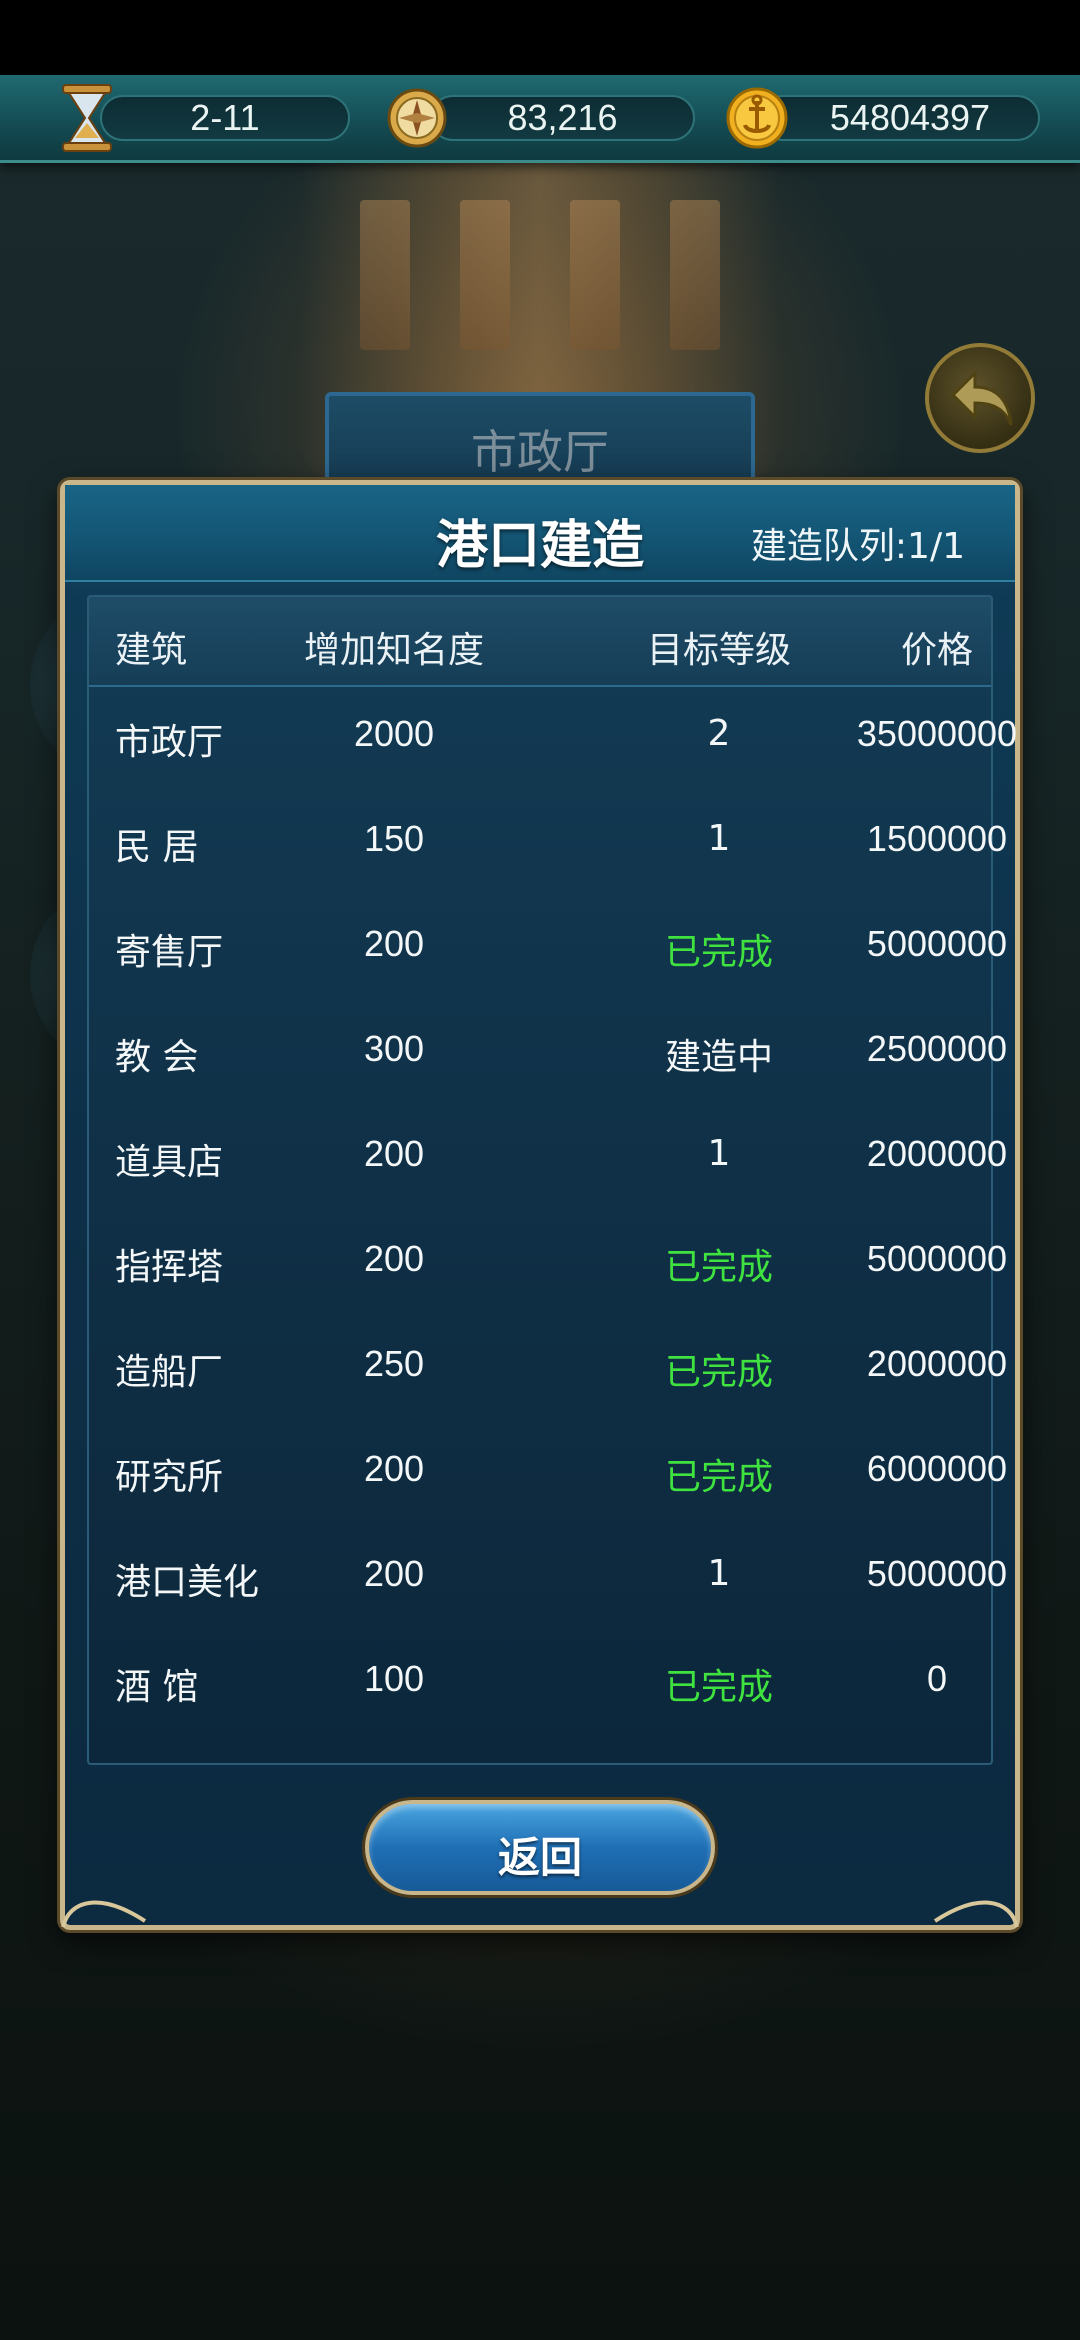 This screenshot has width=1080, height=2340. Describe the element at coordinates (394, 733) in the screenshot. I see `fame-cell: 2000` at that location.